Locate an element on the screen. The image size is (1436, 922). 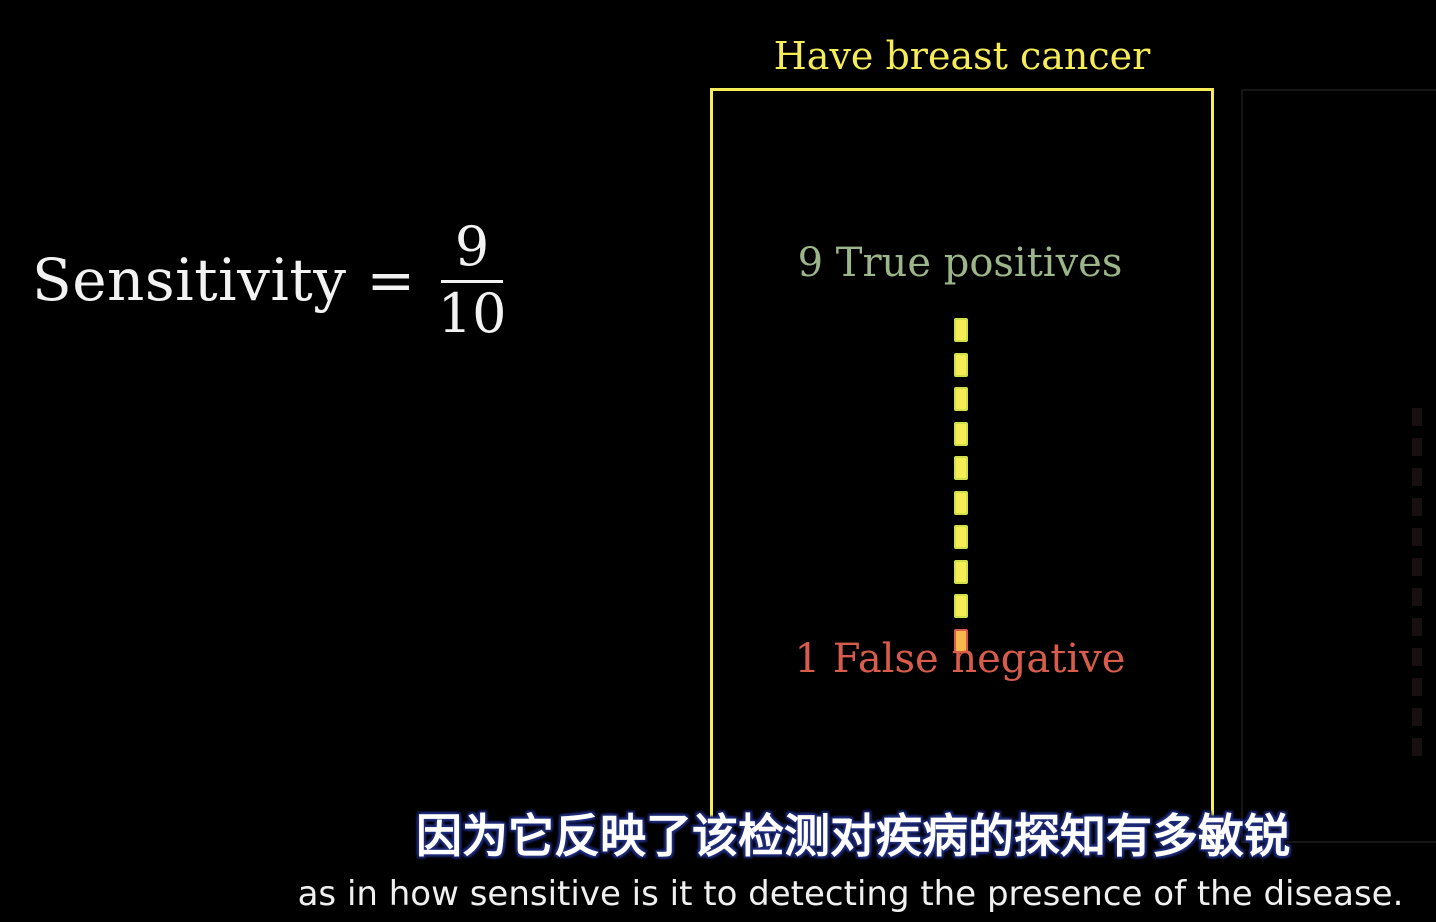
false-negative-label: 1 False negative is located at coordinates (960, 659).